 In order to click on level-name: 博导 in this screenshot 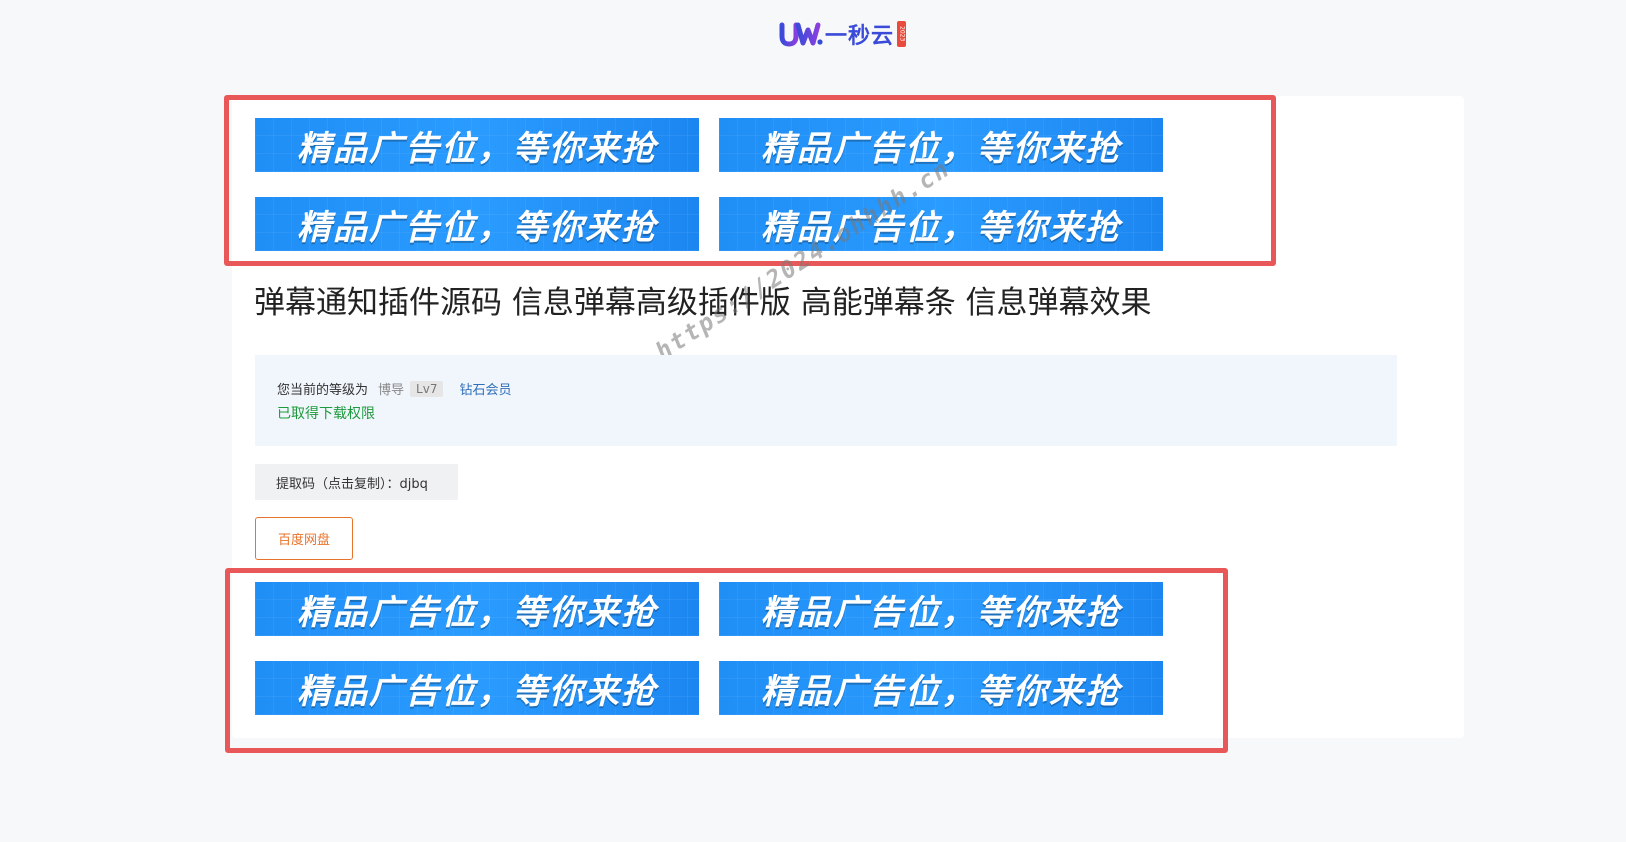, I will do `click(391, 390)`.